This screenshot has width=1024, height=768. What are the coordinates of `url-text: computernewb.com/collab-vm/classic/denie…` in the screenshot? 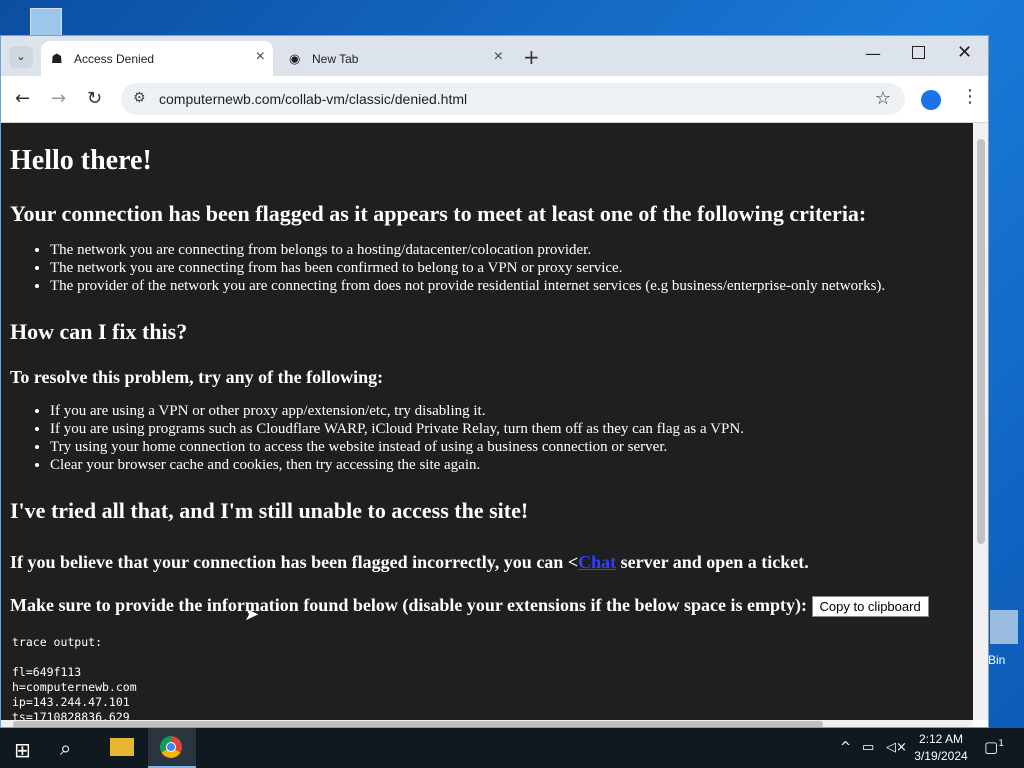 It's located at (313, 99).